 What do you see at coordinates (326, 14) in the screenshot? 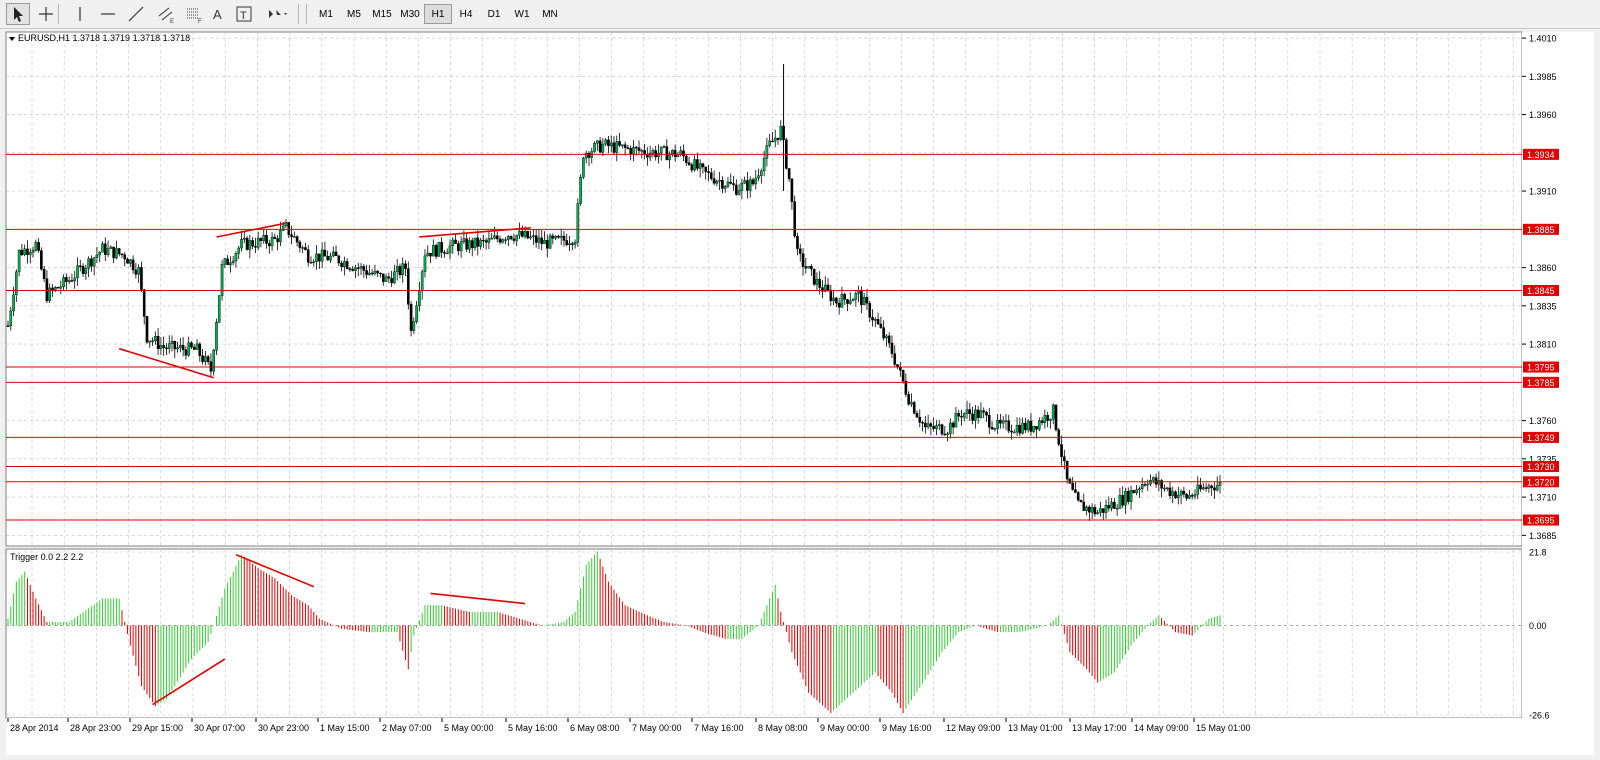
I see `timeframe-m1-button: M1` at bounding box center [326, 14].